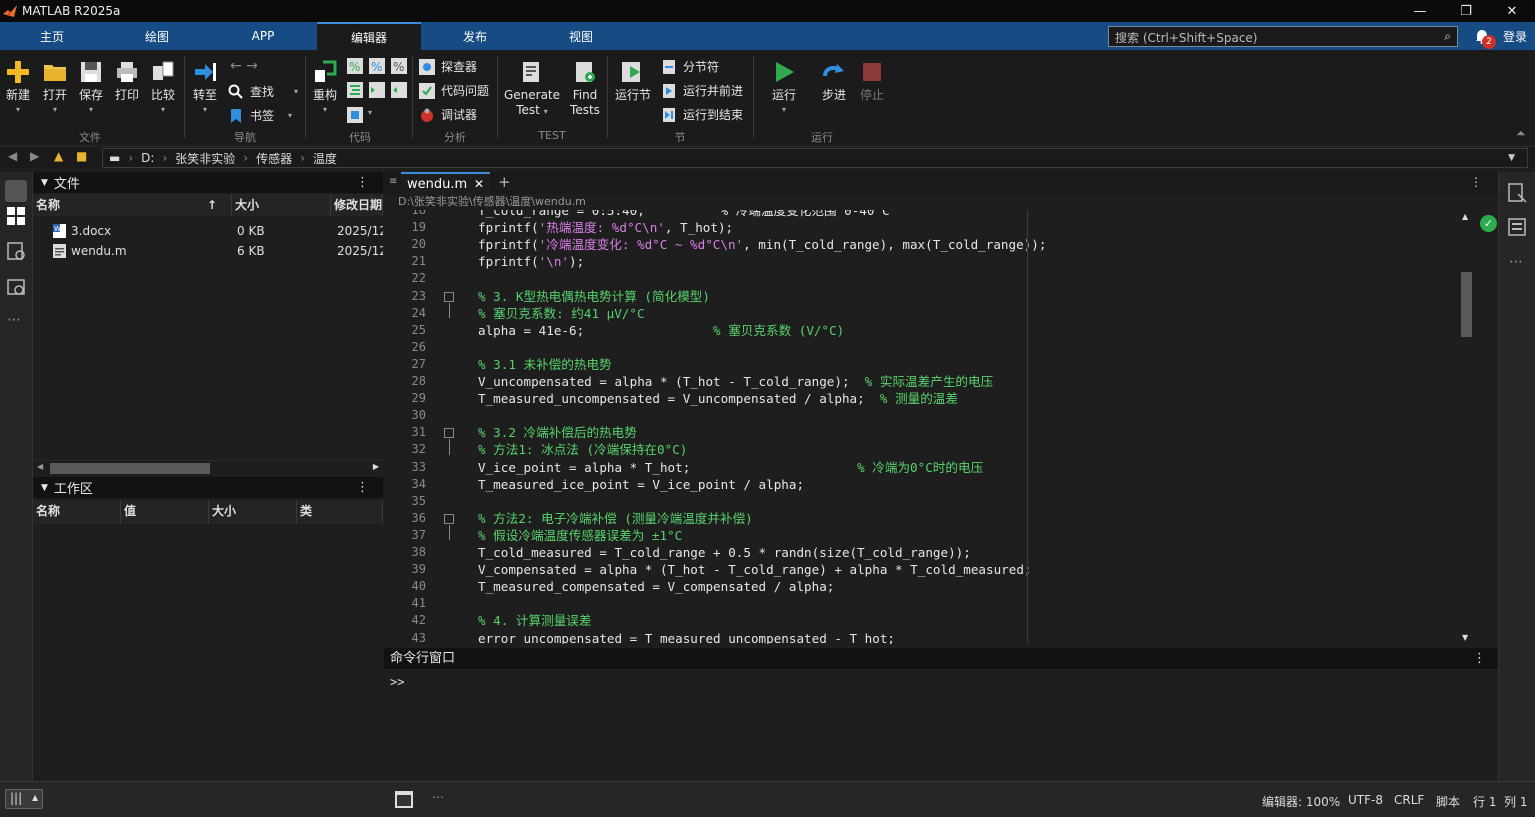 The height and width of the screenshot is (817, 1535). What do you see at coordinates (1466, 427) in the screenshot?
I see `editor-vertical-scrollbar: ▲ ▼` at bounding box center [1466, 427].